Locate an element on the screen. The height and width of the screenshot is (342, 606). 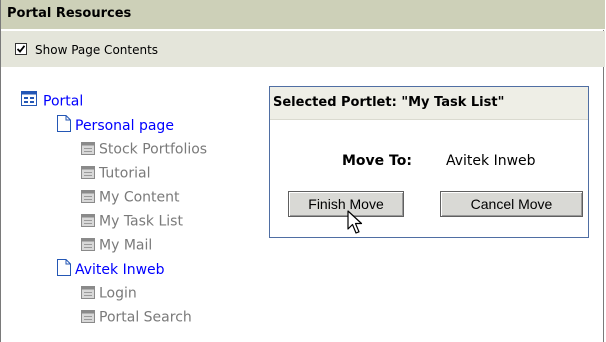
tree-item-label: Tutorial is located at coordinates (125, 173).